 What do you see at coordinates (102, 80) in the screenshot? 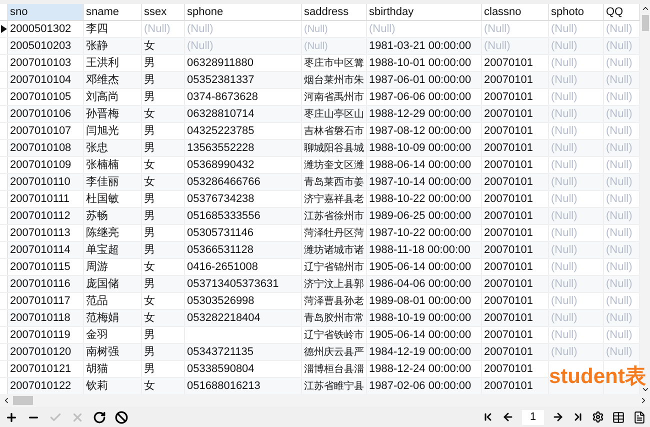
I see `table-cell-text: 邓维杰` at bounding box center [102, 80].